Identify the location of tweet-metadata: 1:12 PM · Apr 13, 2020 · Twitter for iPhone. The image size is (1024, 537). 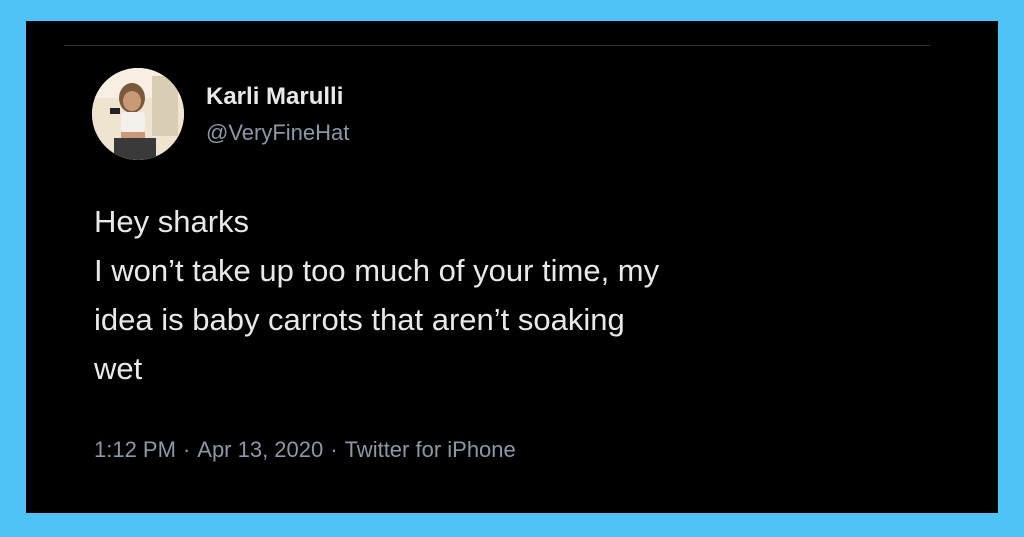
(305, 450).